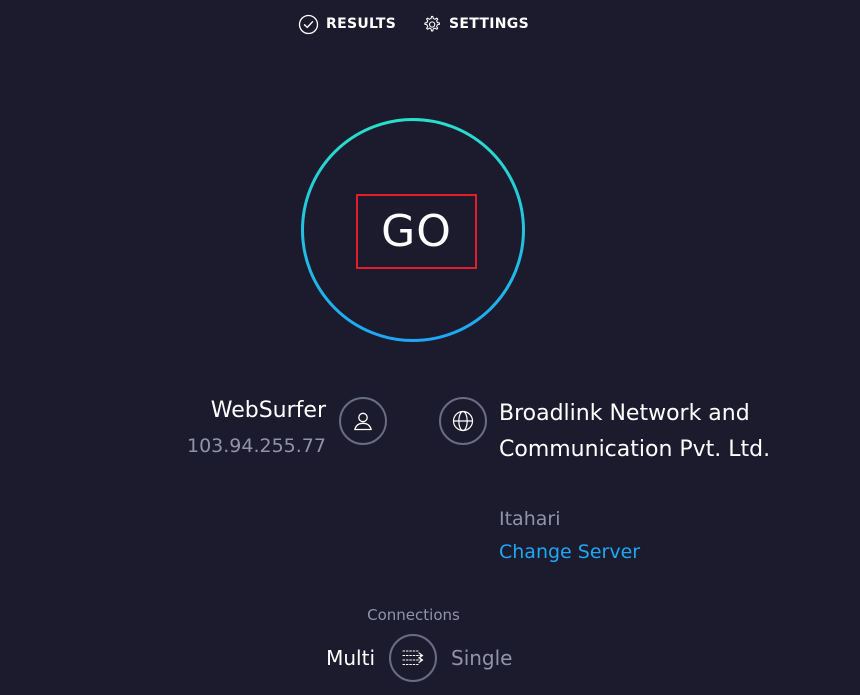  I want to click on connections-single-option: Single, so click(481, 658).